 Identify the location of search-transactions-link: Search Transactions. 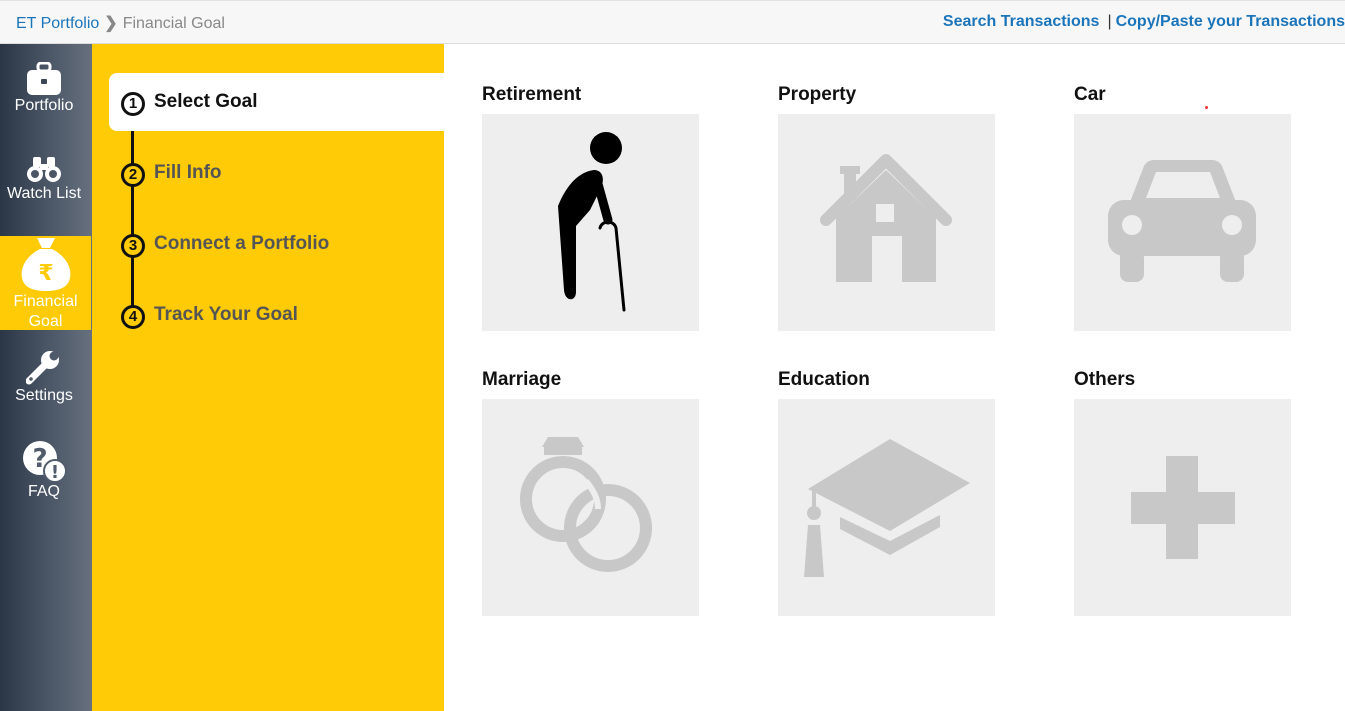
(1021, 21).